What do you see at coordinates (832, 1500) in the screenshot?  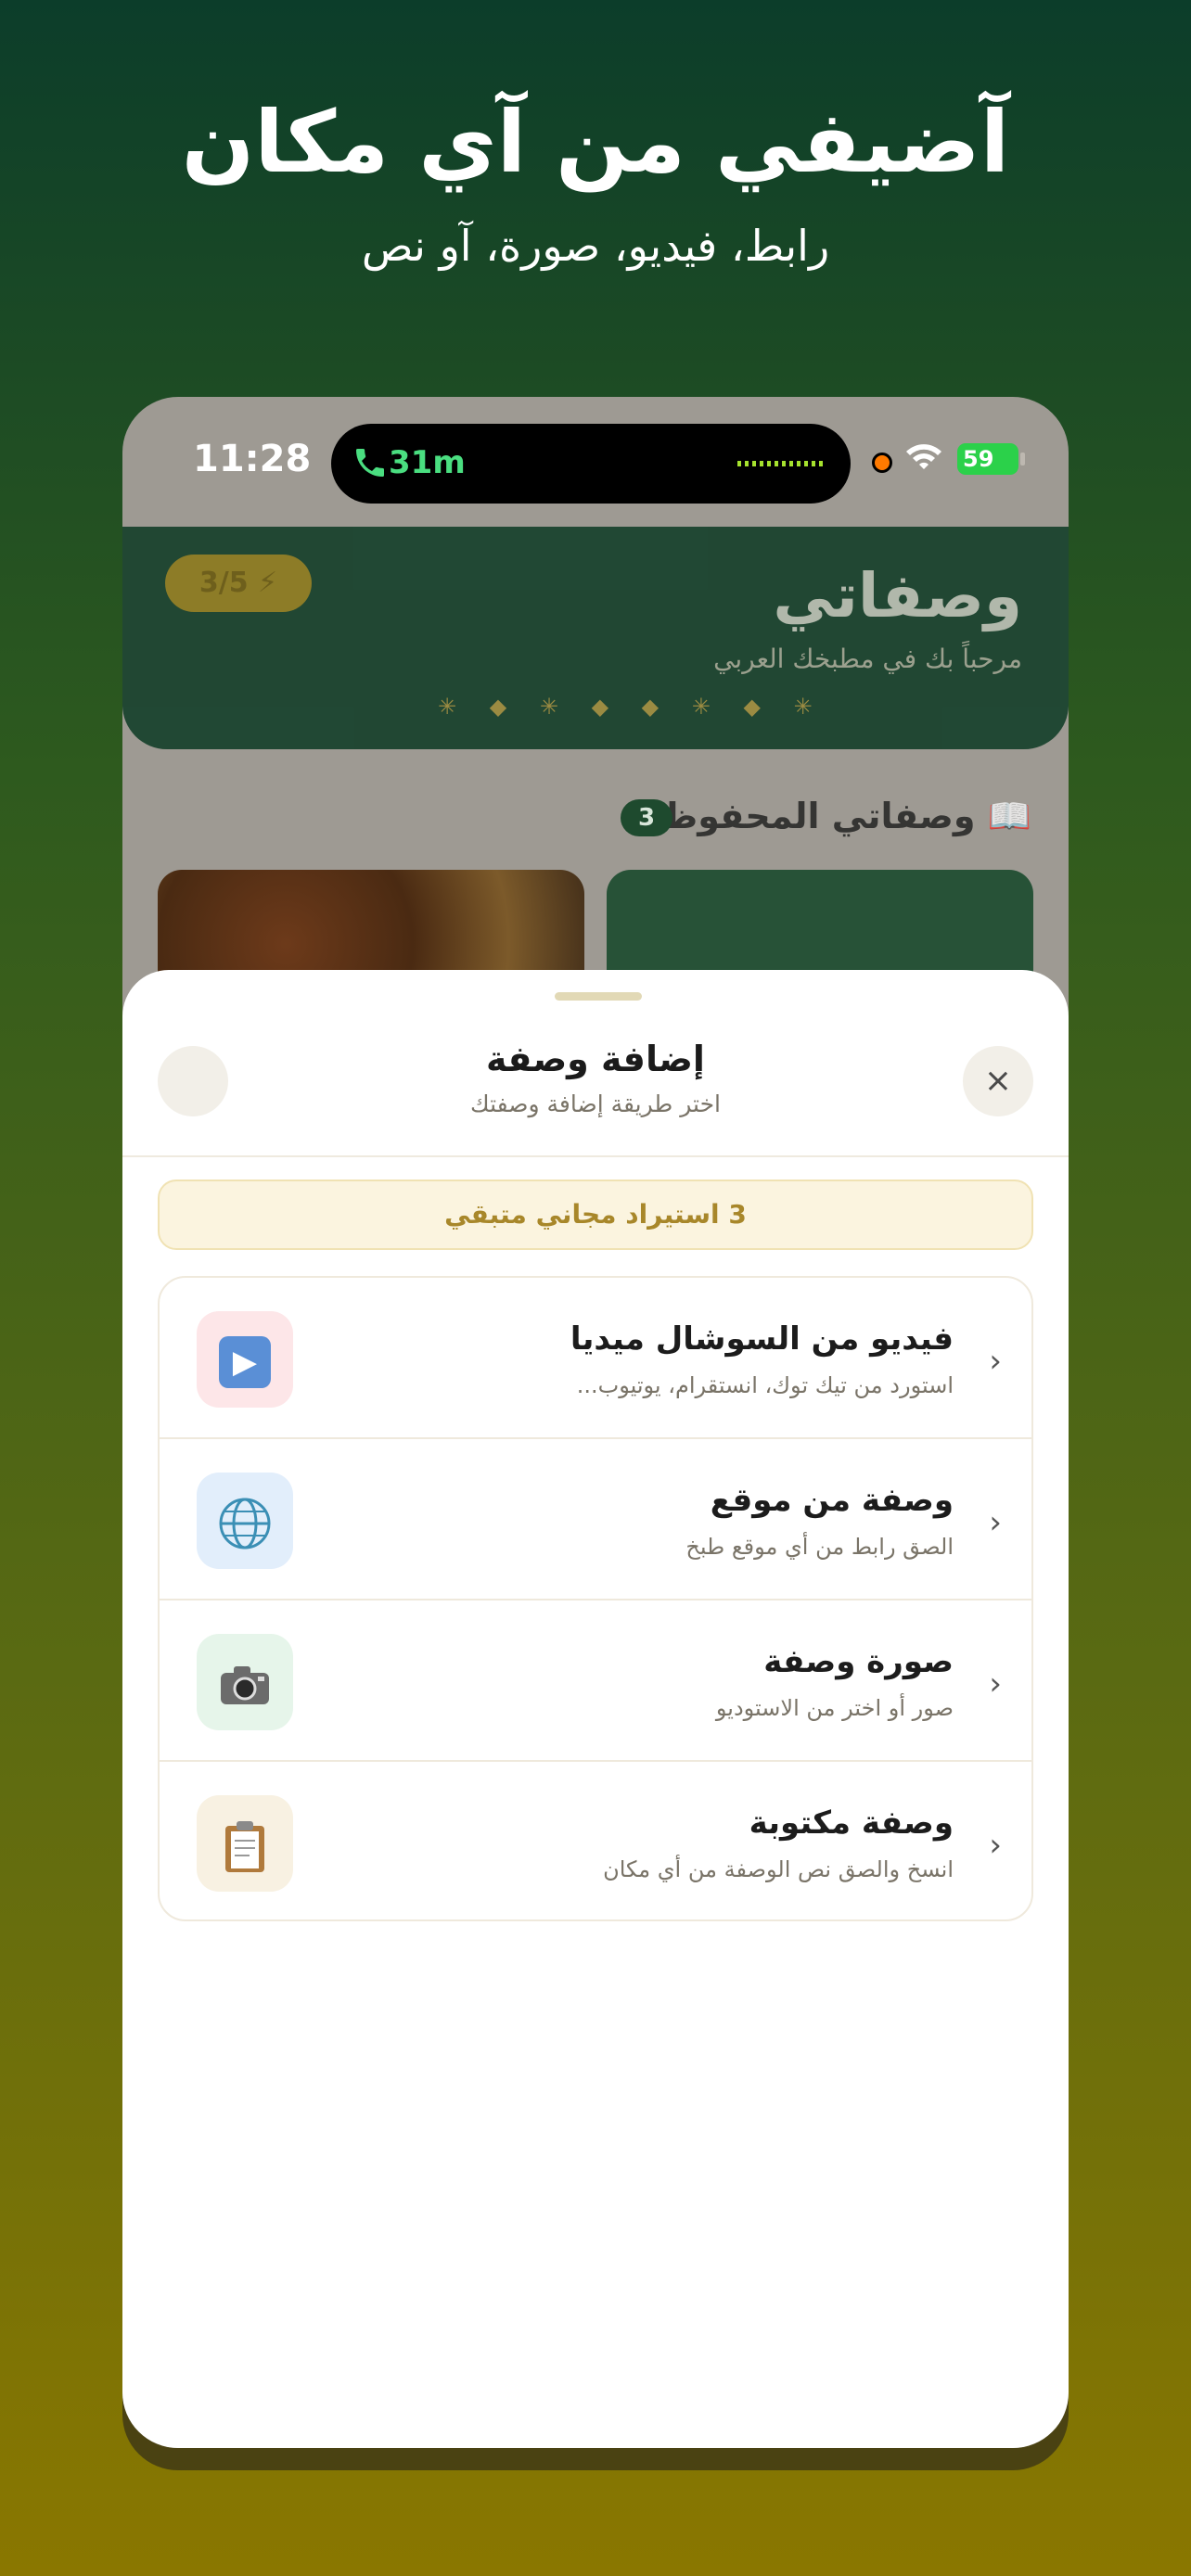 I see `option-title: وصفة من موقع` at bounding box center [832, 1500].